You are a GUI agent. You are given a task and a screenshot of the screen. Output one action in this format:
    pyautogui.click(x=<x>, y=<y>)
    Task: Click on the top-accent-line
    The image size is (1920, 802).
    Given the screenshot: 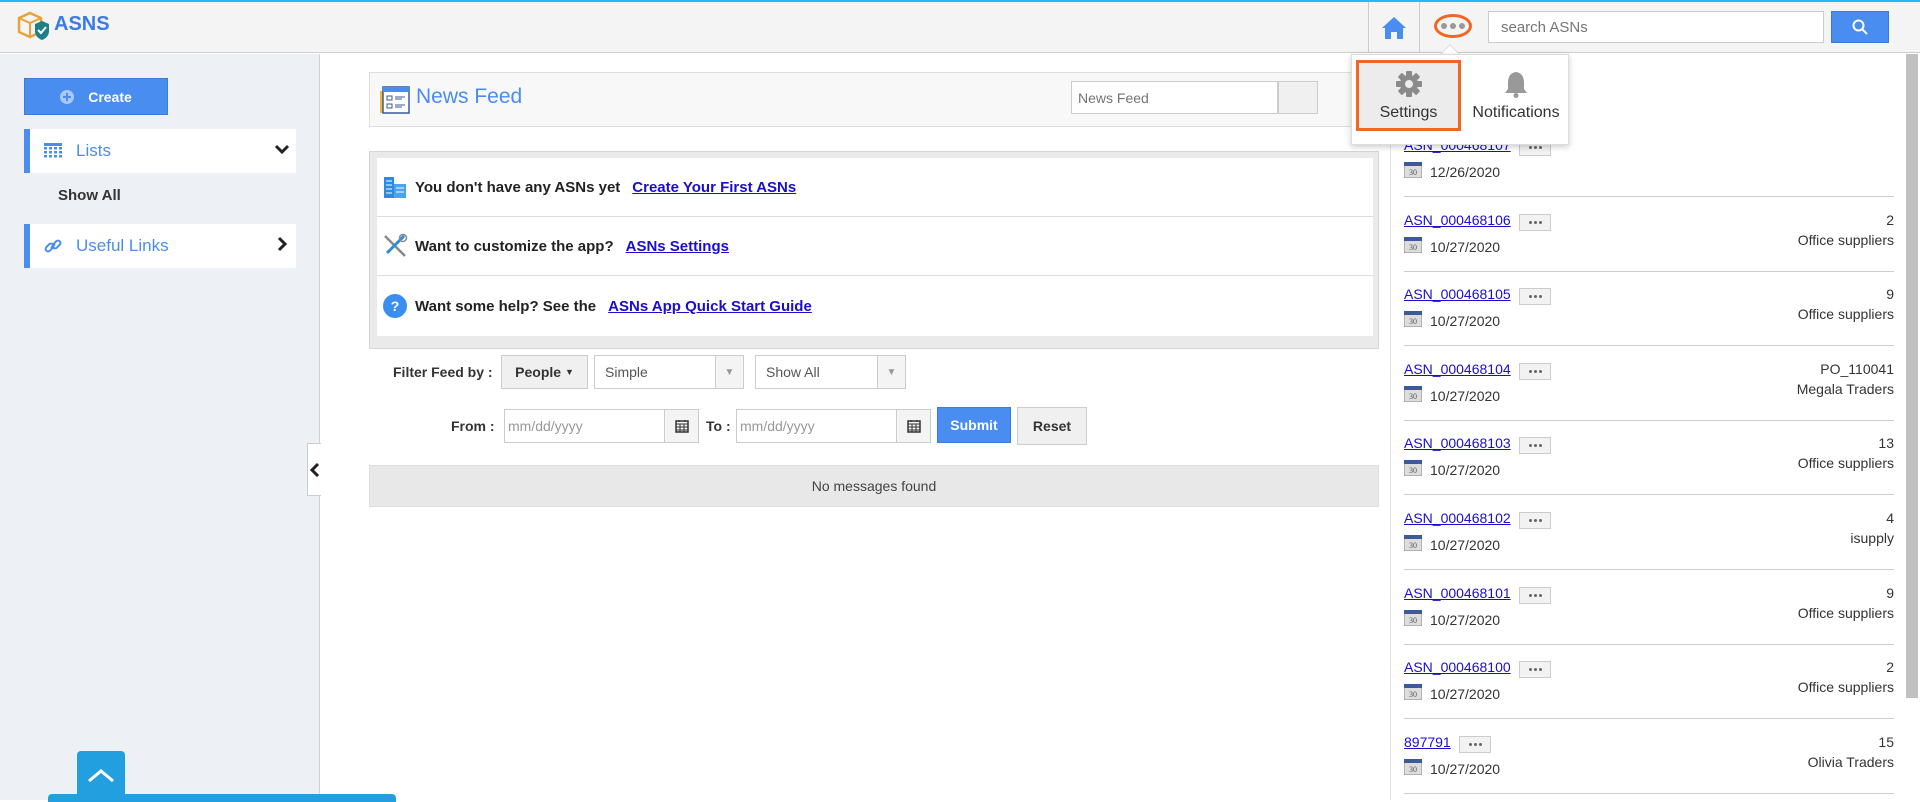 What is the action you would take?
    pyautogui.click(x=960, y=1)
    